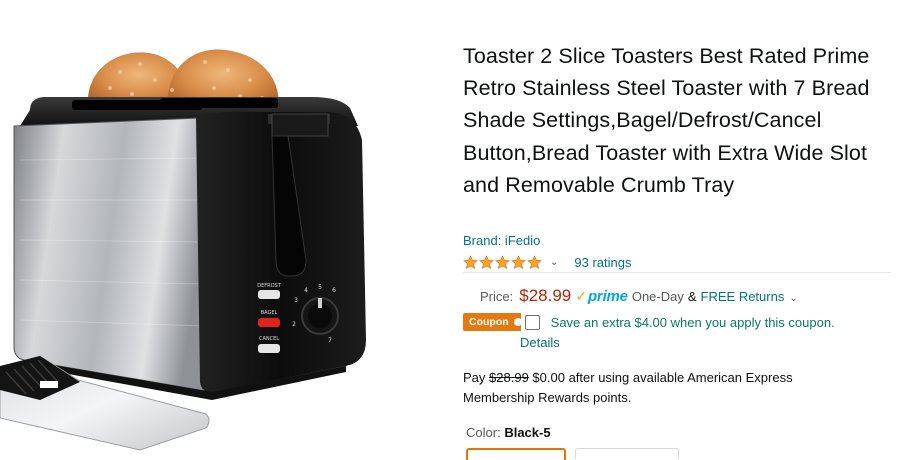 The height and width of the screenshot is (460, 911). What do you see at coordinates (581, 296) in the screenshot?
I see `prime-check-icon: ✓` at bounding box center [581, 296].